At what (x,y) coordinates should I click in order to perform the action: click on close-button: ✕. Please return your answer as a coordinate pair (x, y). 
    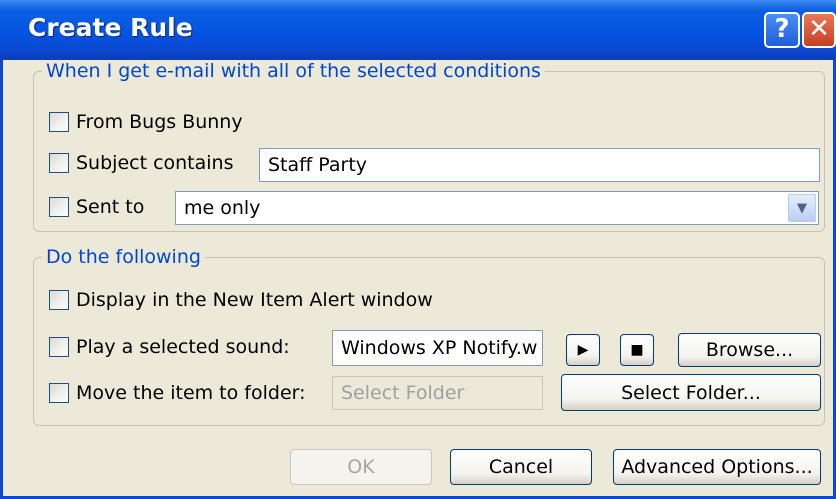
    Looking at the image, I should click on (819, 30).